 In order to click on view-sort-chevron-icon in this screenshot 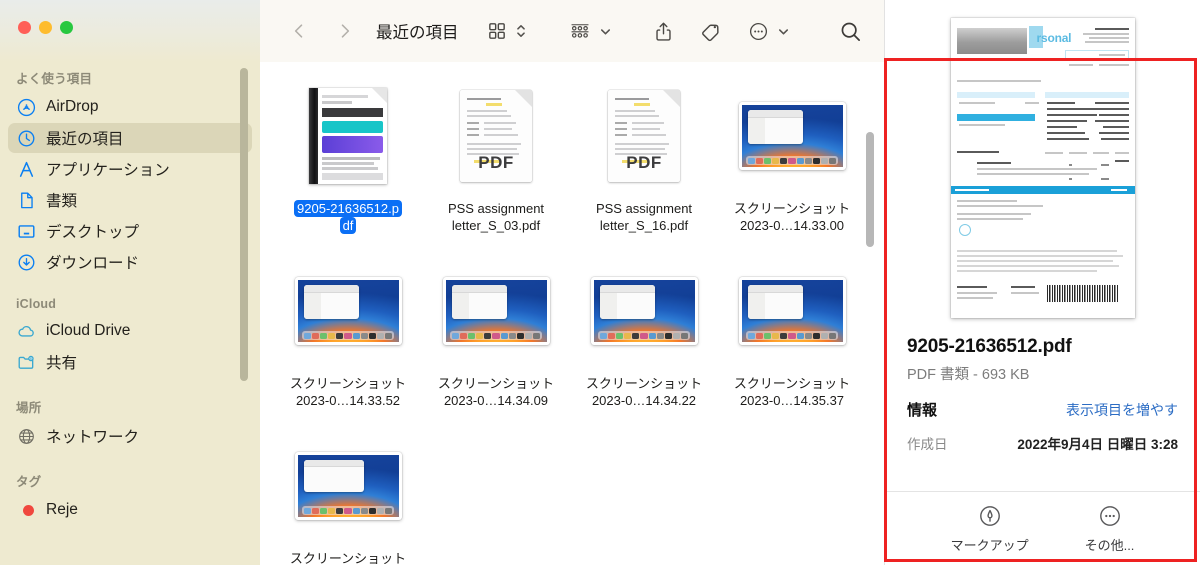, I will do `click(521, 31)`.